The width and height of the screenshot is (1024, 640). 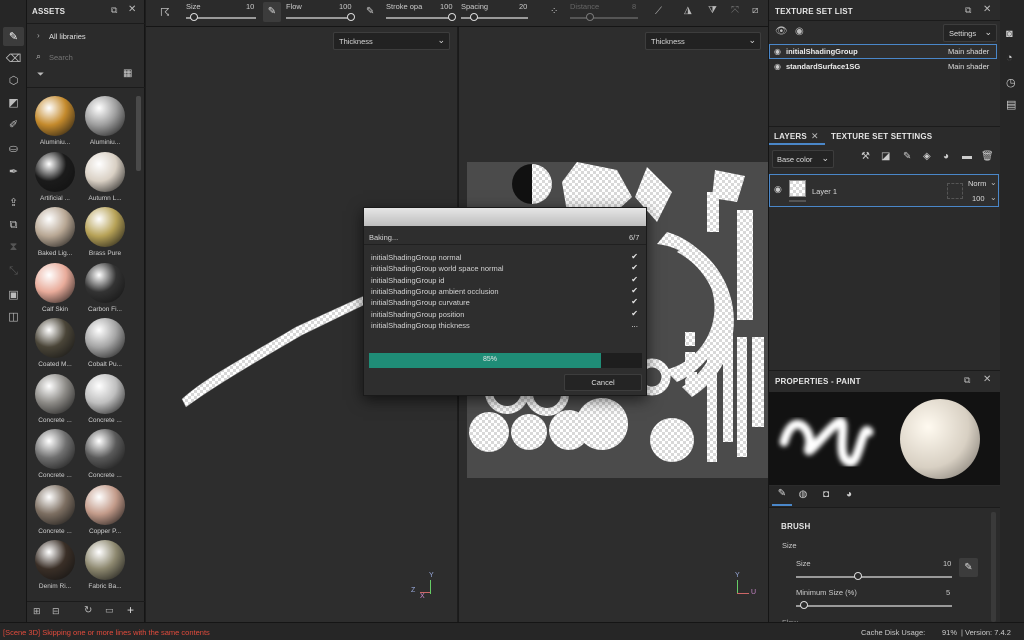 What do you see at coordinates (554, 11) in the screenshot?
I see `stroke-dots-icon: ⁘` at bounding box center [554, 11].